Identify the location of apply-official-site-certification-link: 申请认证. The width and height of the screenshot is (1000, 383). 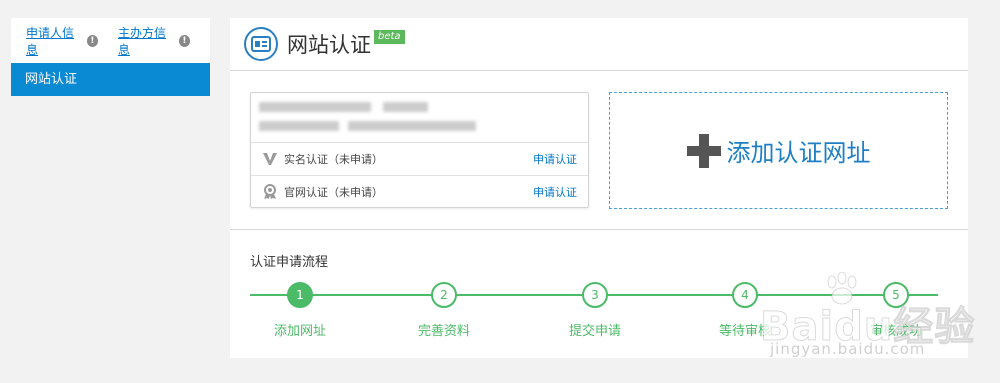
(555, 192).